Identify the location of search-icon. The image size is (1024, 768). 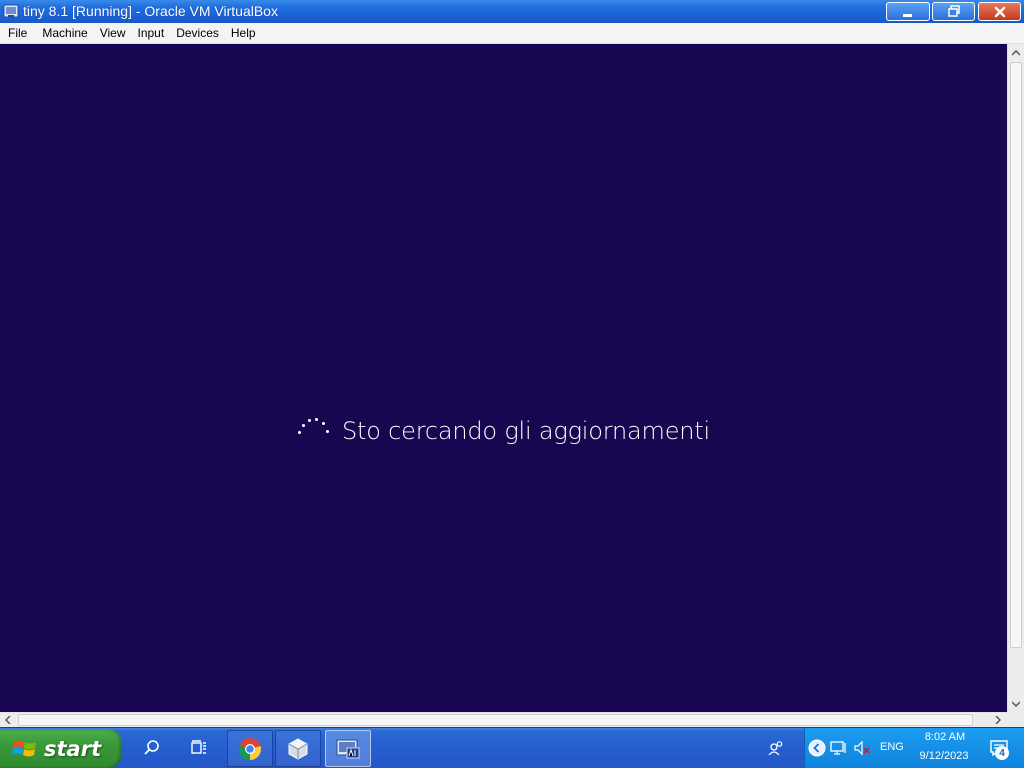
(151, 747).